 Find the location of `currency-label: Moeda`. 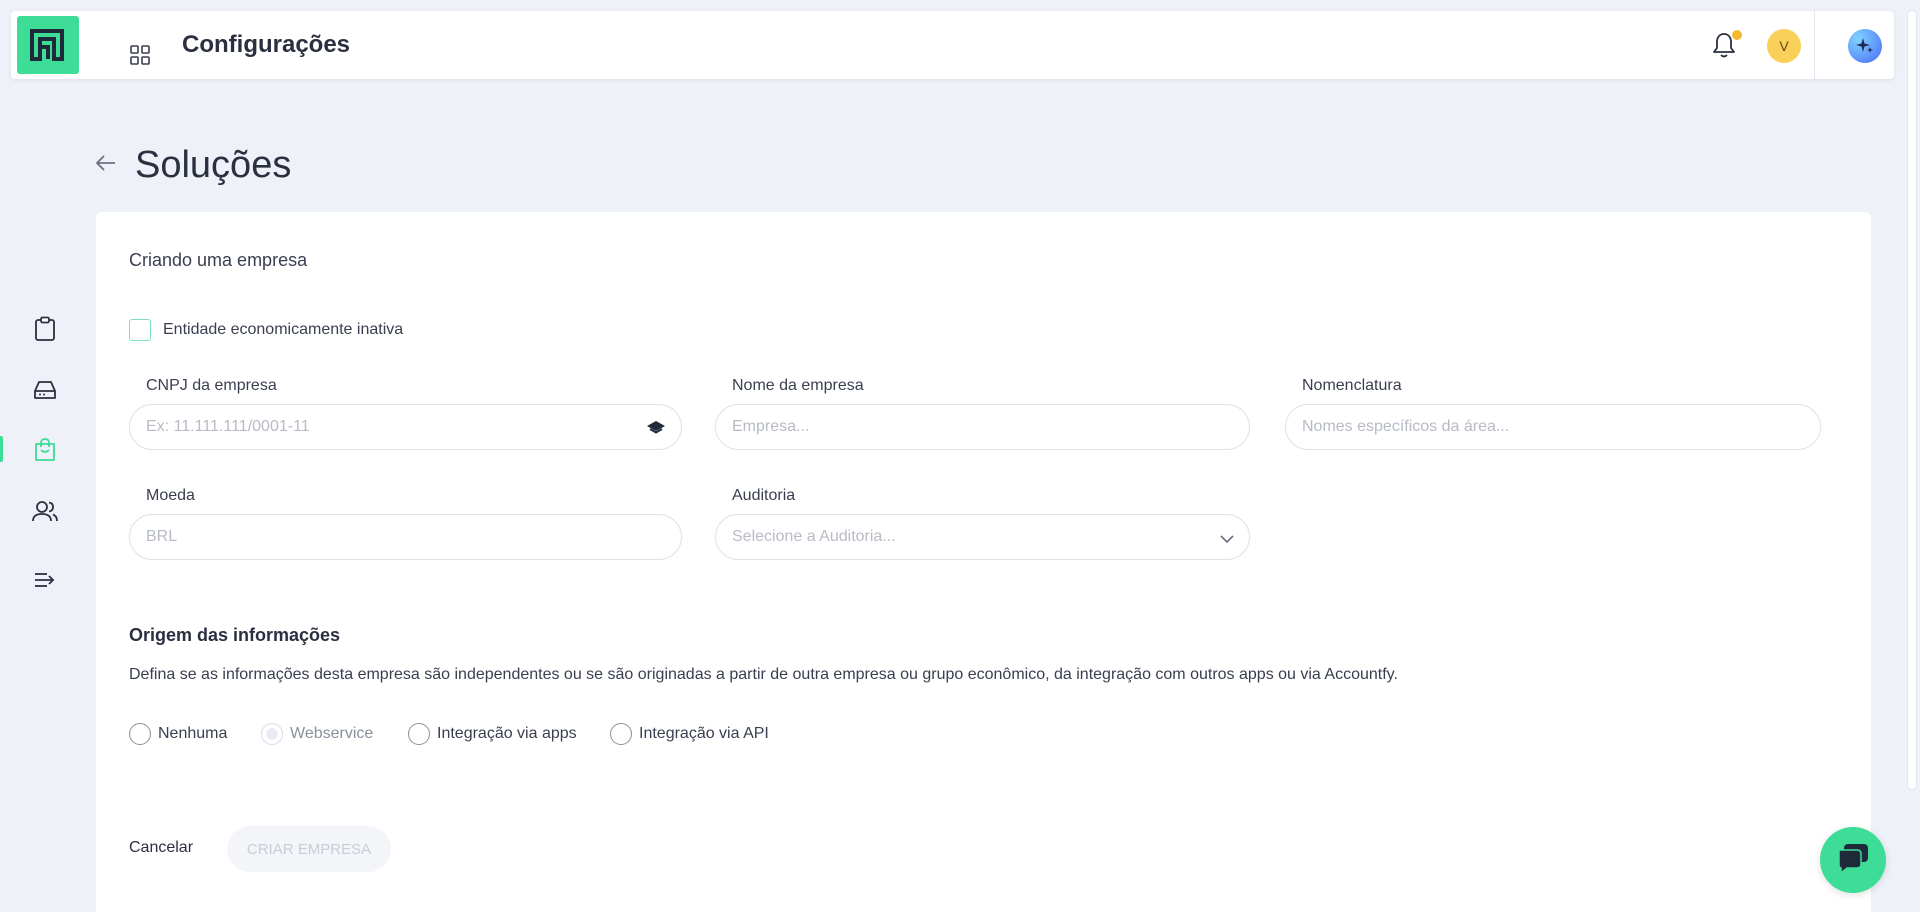

currency-label: Moeda is located at coordinates (170, 495).